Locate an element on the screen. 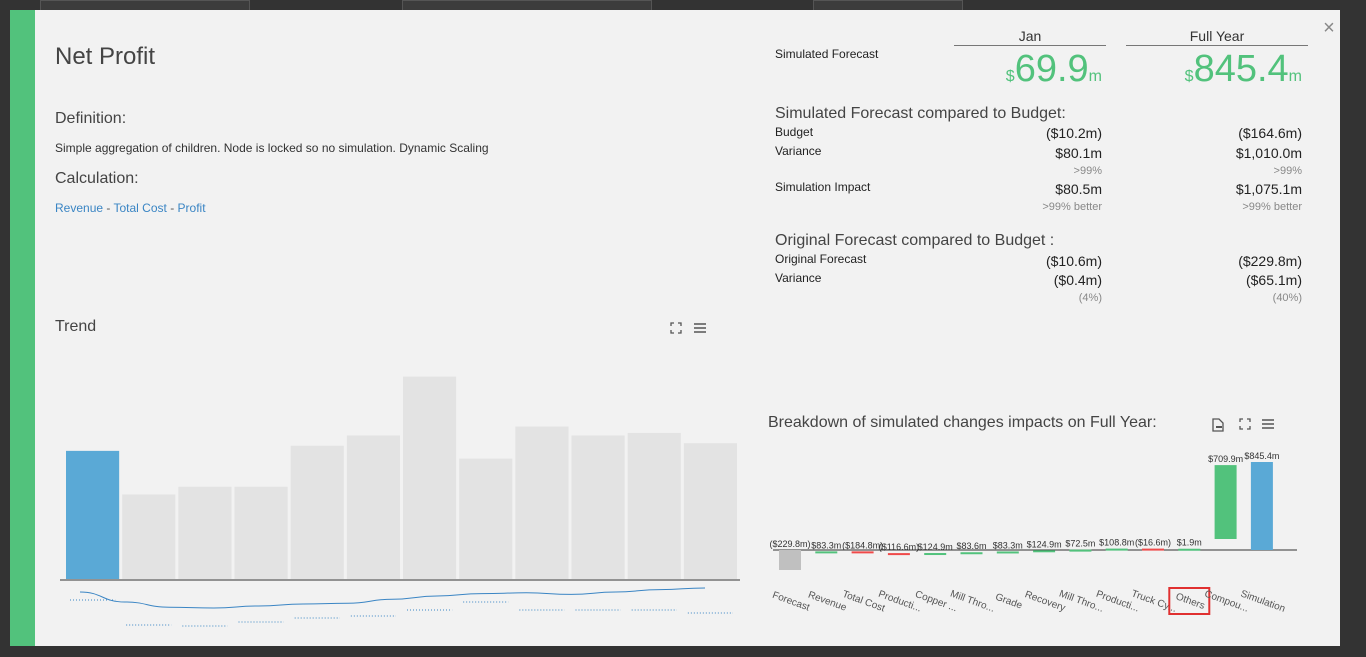 This screenshot has height=657, width=1366. jan-number: 69.9 is located at coordinates (1051, 69).